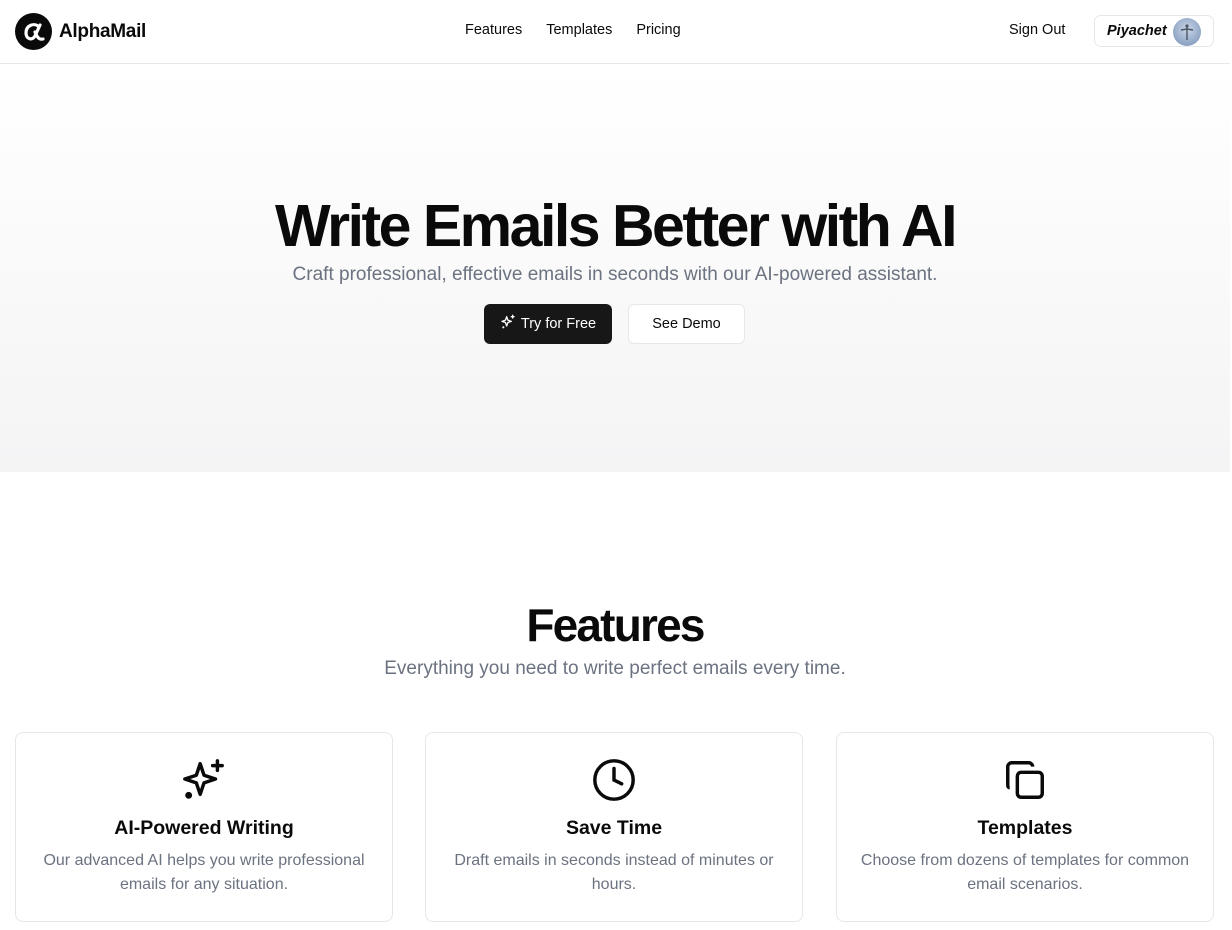 This screenshot has height=930, width=1232. Describe the element at coordinates (1037, 30) in the screenshot. I see `sign-out-link: Sign Out` at that location.